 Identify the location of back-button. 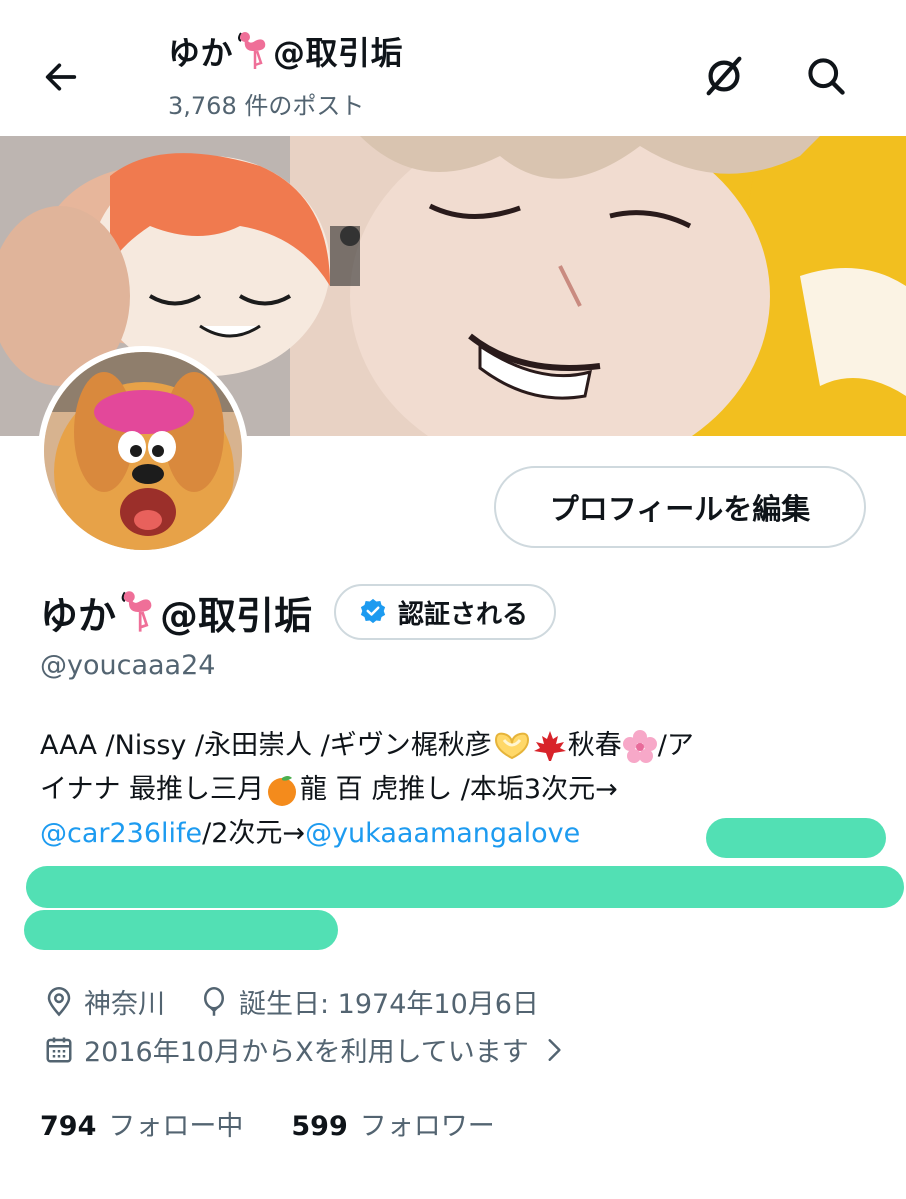
(61, 77).